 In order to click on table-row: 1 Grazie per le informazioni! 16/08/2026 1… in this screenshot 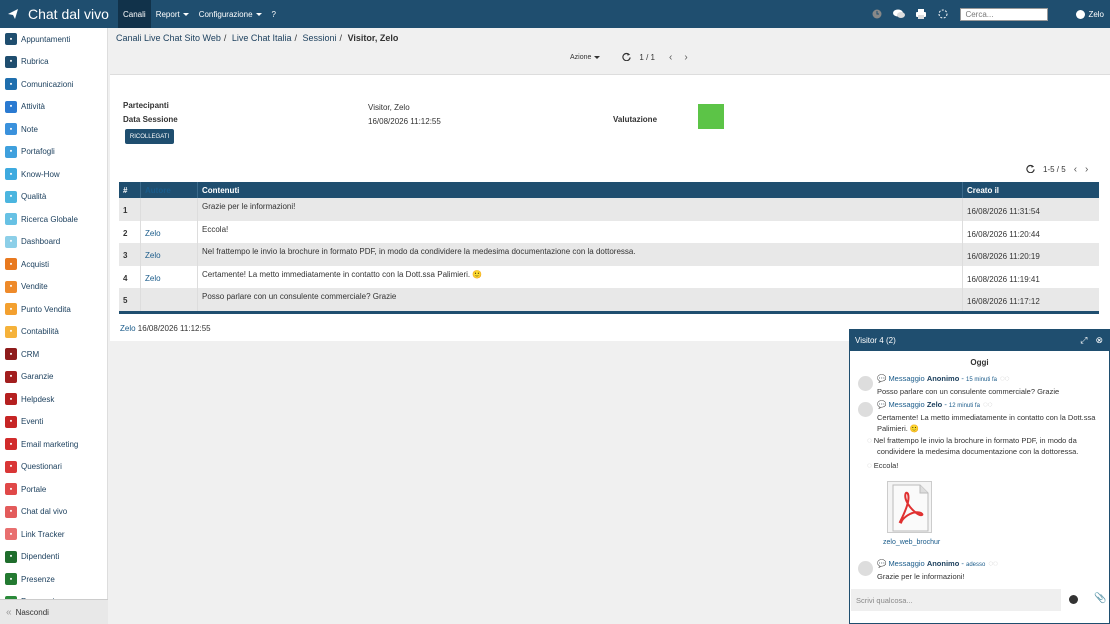, I will do `click(609, 209)`.